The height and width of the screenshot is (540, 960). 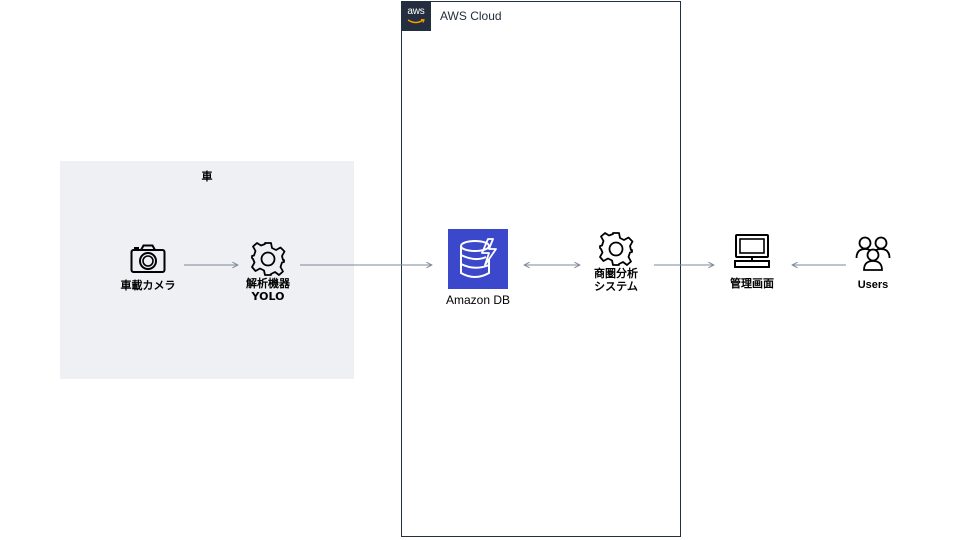 I want to click on dynamodb-icon, so click(x=478, y=259).